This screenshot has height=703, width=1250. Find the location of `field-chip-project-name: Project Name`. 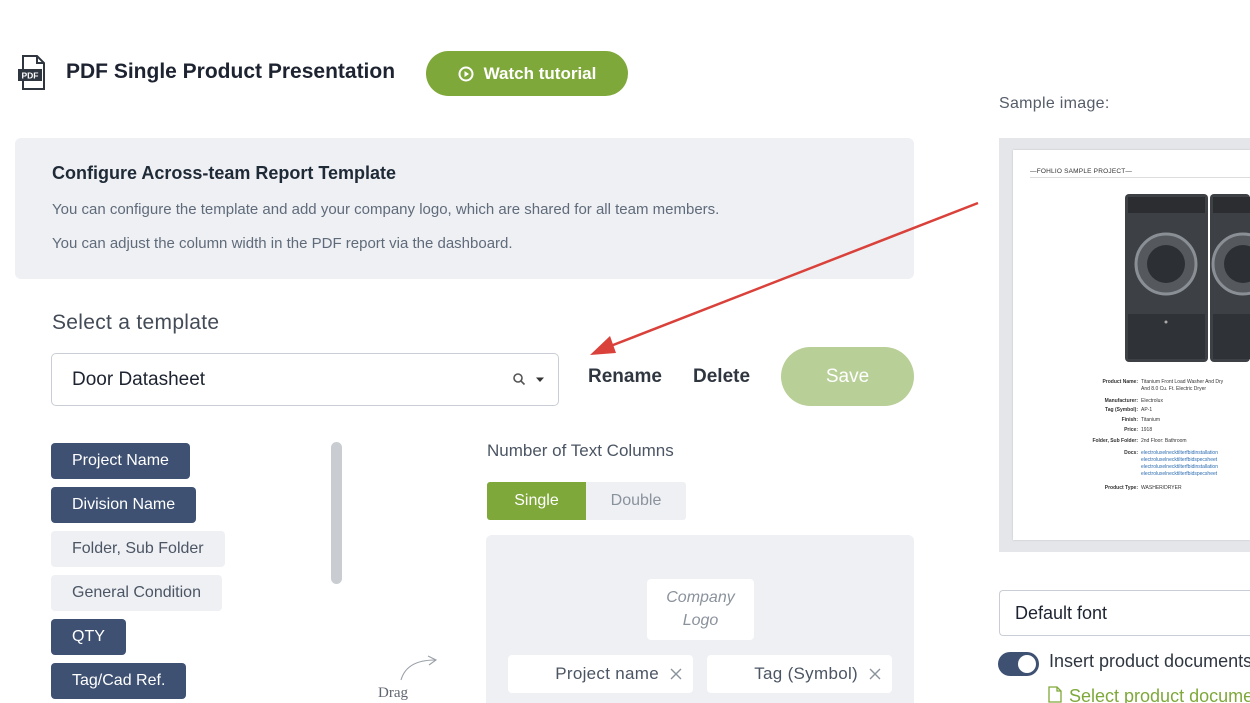

field-chip-project-name: Project Name is located at coordinates (120, 461).